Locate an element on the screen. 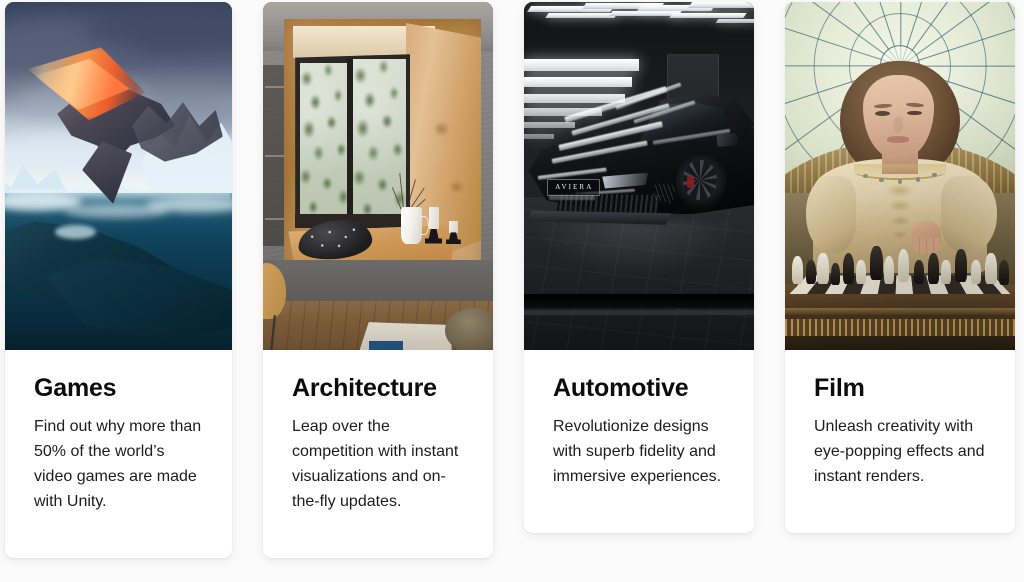 The image size is (1024, 582). ivy-foliage is located at coordinates (324, 139).